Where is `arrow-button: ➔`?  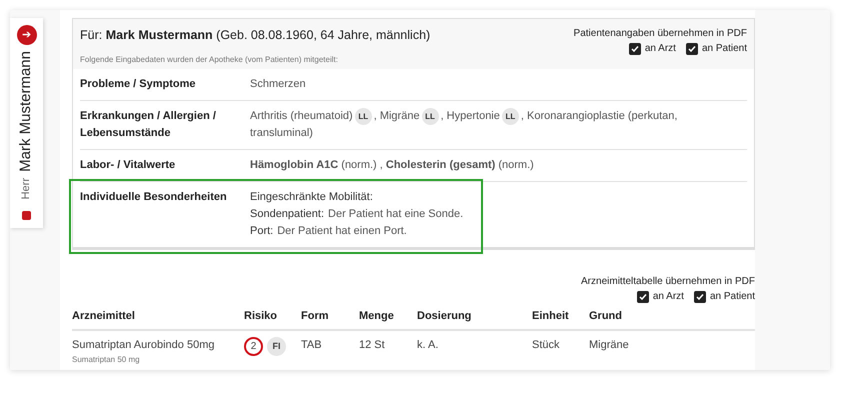 arrow-button: ➔ is located at coordinates (26, 35).